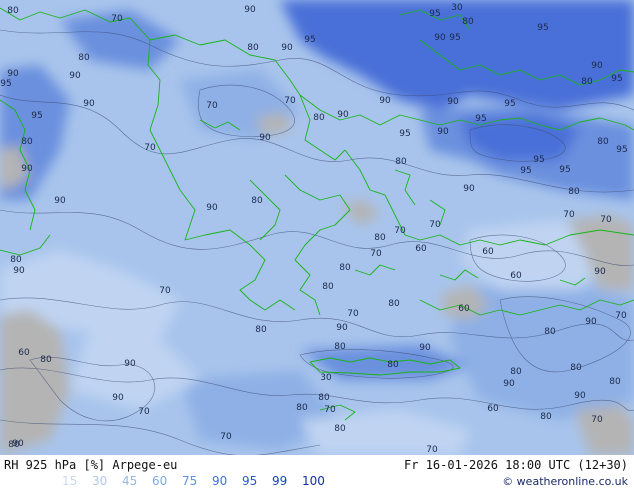 This screenshot has width=634, height=490. What do you see at coordinates (516, 465) in the screenshot?
I see `forecast-datetime: Fr 16-01-2026 18:00 UTC (12+30)` at bounding box center [516, 465].